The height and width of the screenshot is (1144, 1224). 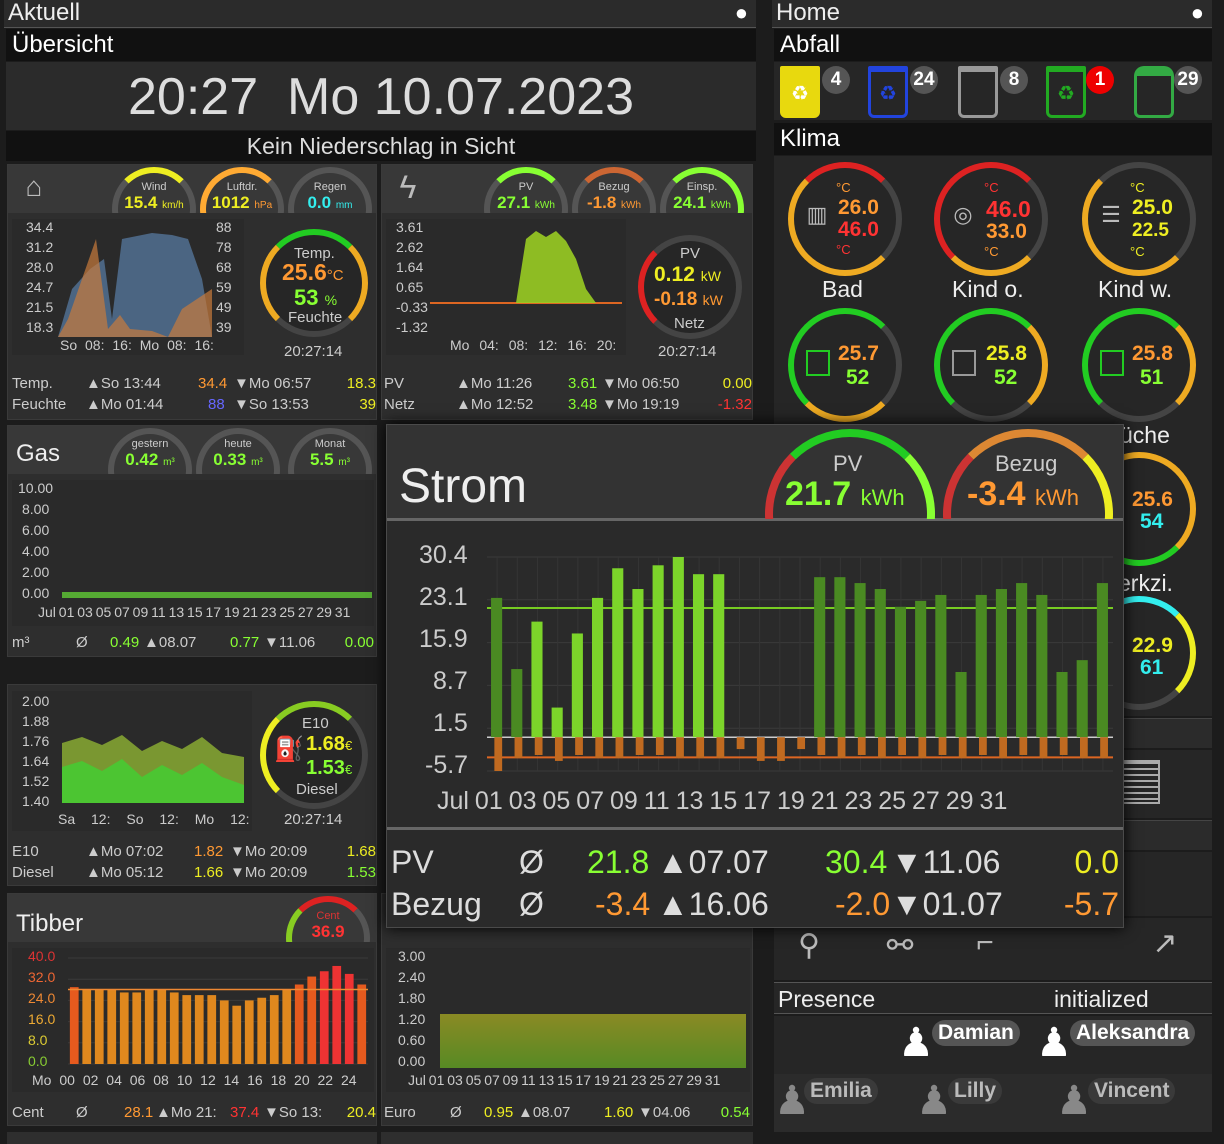 What do you see at coordinates (900, 945) in the screenshot?
I see `bike-icon: ⚯` at bounding box center [900, 945].